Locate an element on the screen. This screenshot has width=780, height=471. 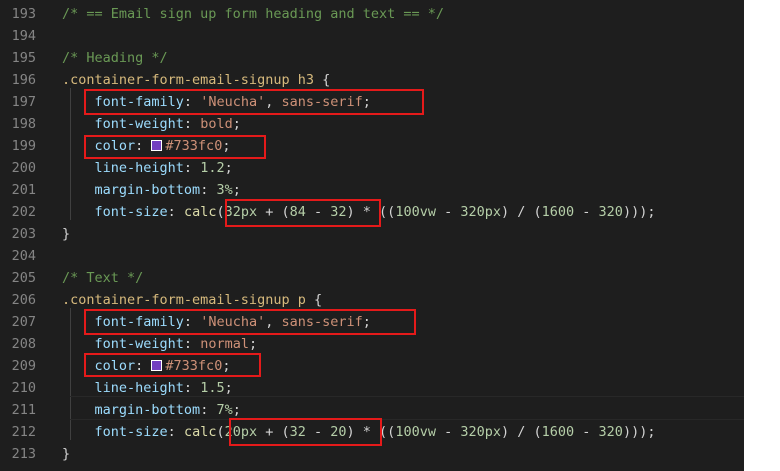
highlight-box-color-p is located at coordinates (172, 365).